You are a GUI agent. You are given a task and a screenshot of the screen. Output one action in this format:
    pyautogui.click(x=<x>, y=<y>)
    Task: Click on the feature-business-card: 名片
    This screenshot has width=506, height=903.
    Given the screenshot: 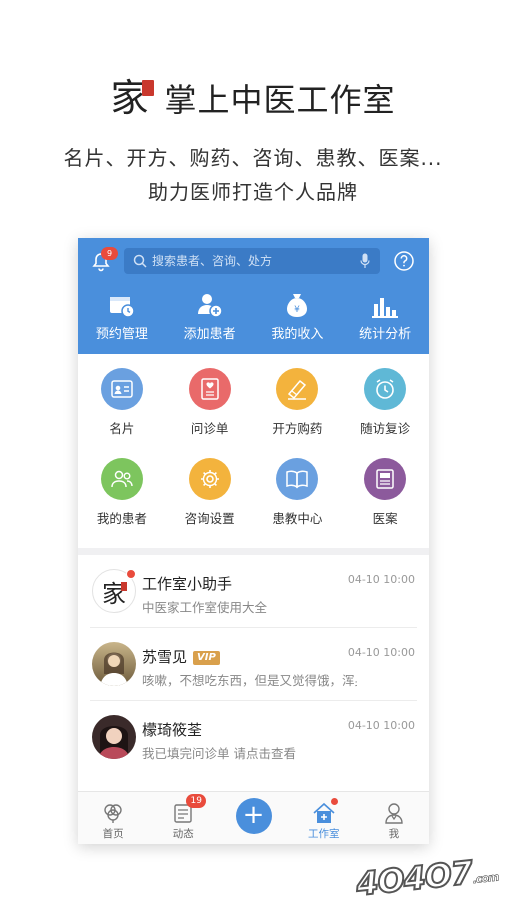 What is the action you would take?
    pyautogui.click(x=122, y=410)
    